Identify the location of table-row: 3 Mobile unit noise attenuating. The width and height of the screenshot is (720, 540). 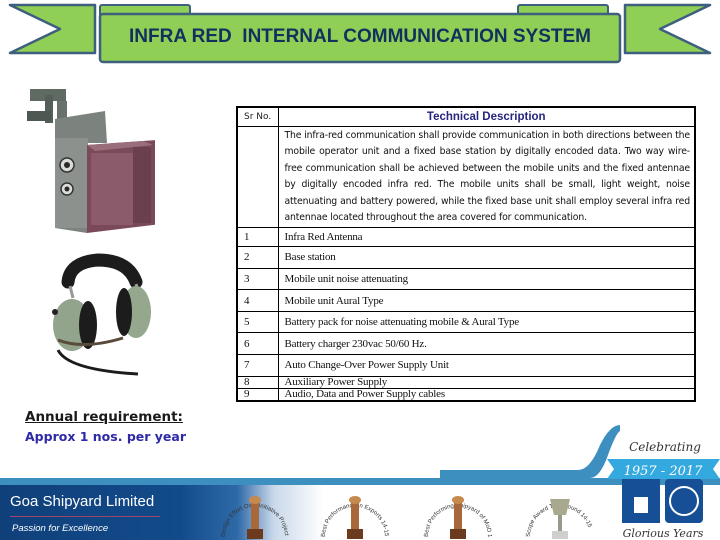
(466, 279).